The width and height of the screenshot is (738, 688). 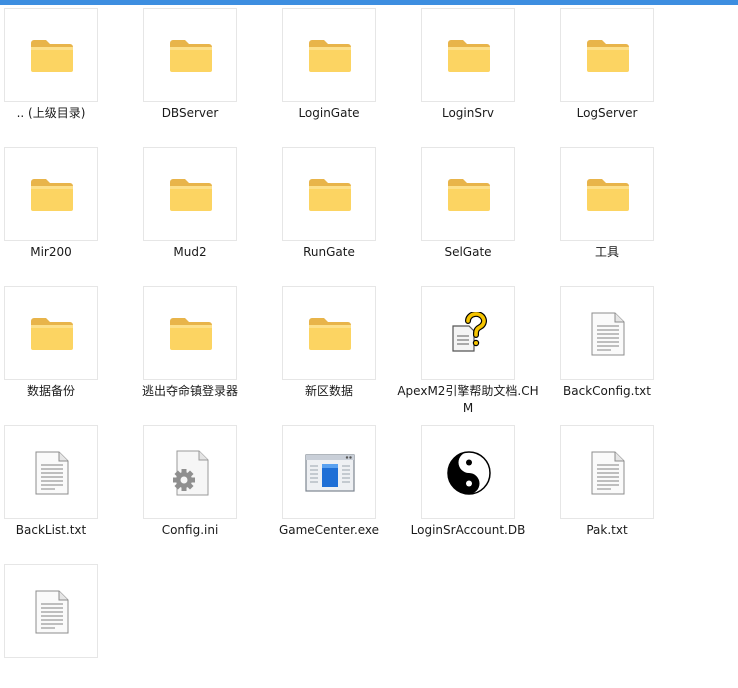 What do you see at coordinates (468, 399) in the screenshot?
I see `file-item-label: ApexM2引擎帮助文档.CHM` at bounding box center [468, 399].